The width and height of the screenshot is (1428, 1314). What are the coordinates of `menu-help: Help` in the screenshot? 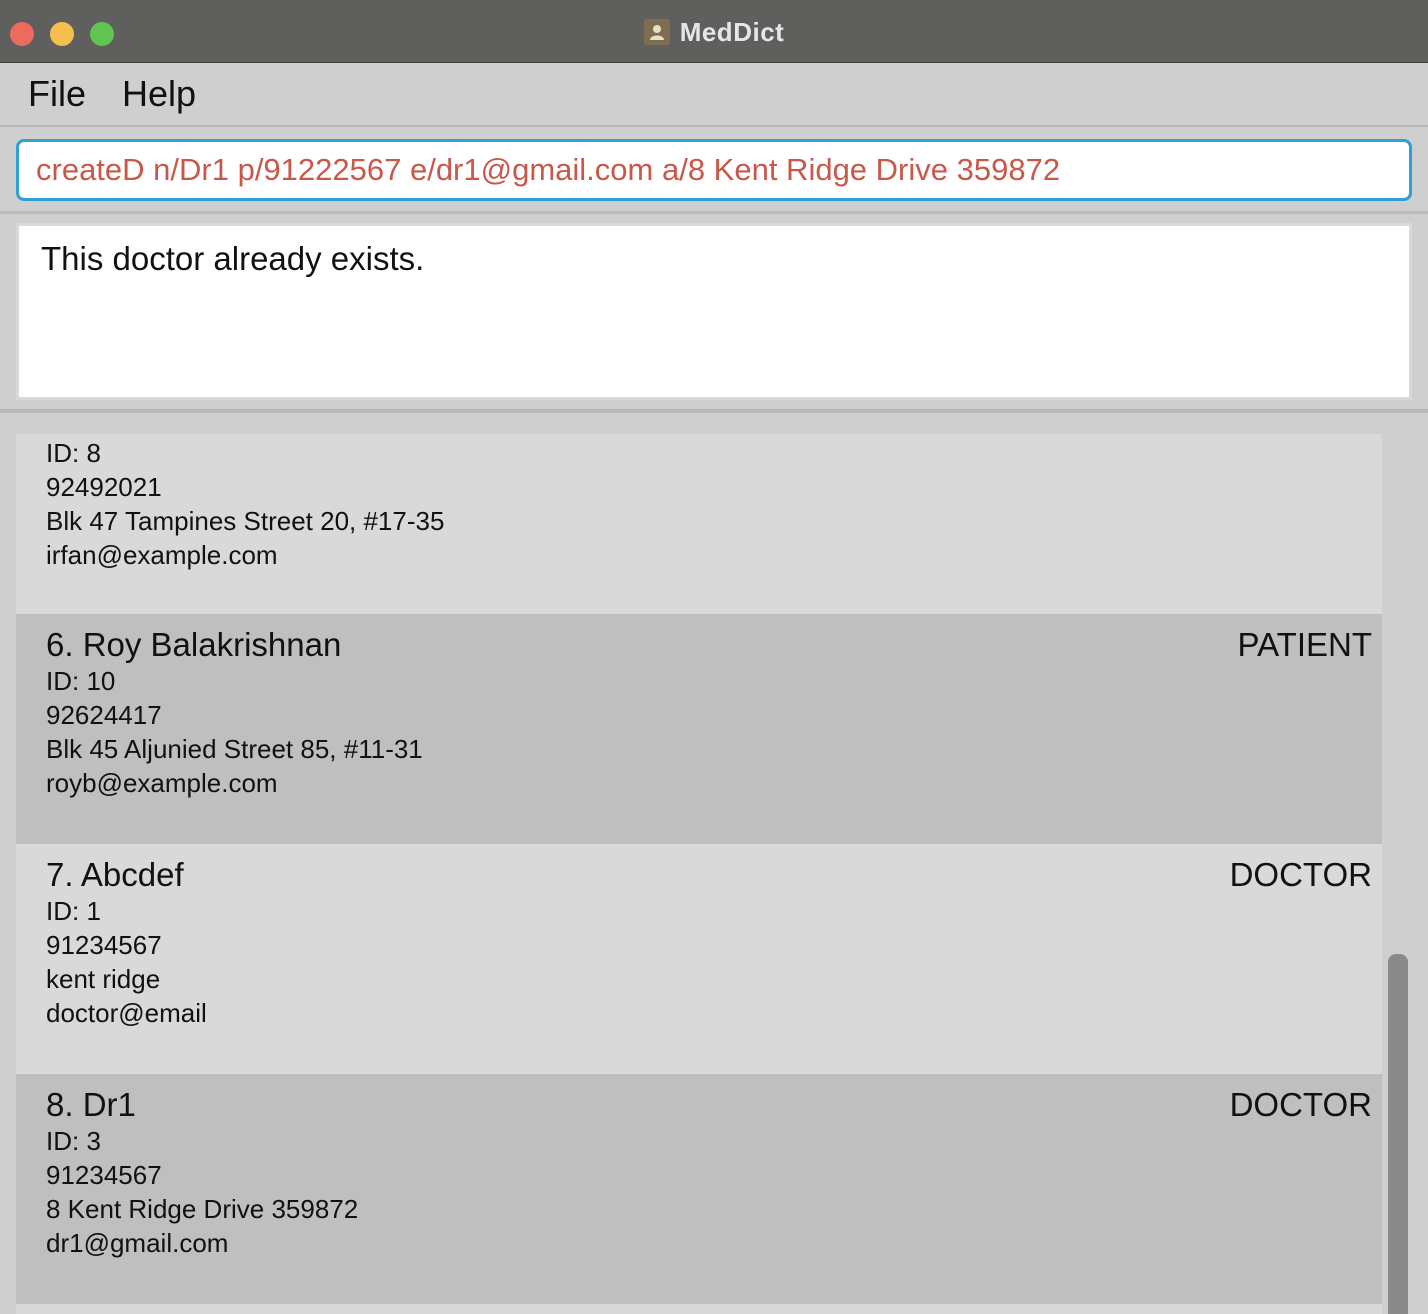 It's located at (159, 94).